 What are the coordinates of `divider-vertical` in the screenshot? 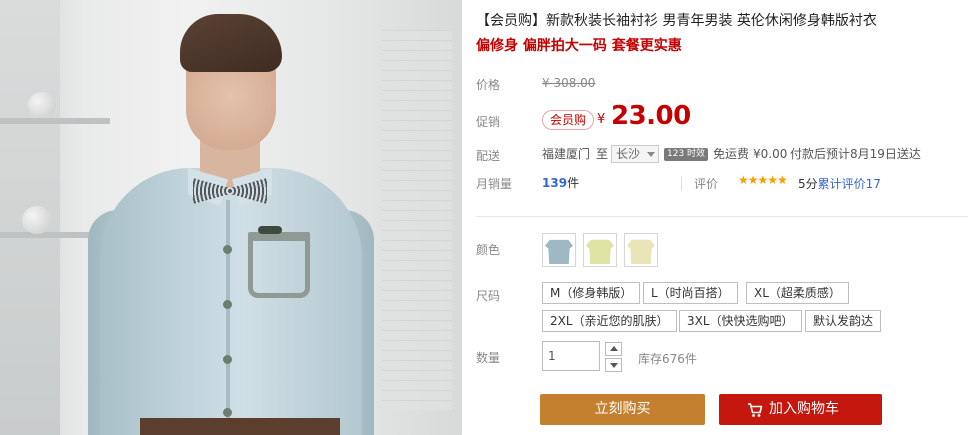 It's located at (681, 183).